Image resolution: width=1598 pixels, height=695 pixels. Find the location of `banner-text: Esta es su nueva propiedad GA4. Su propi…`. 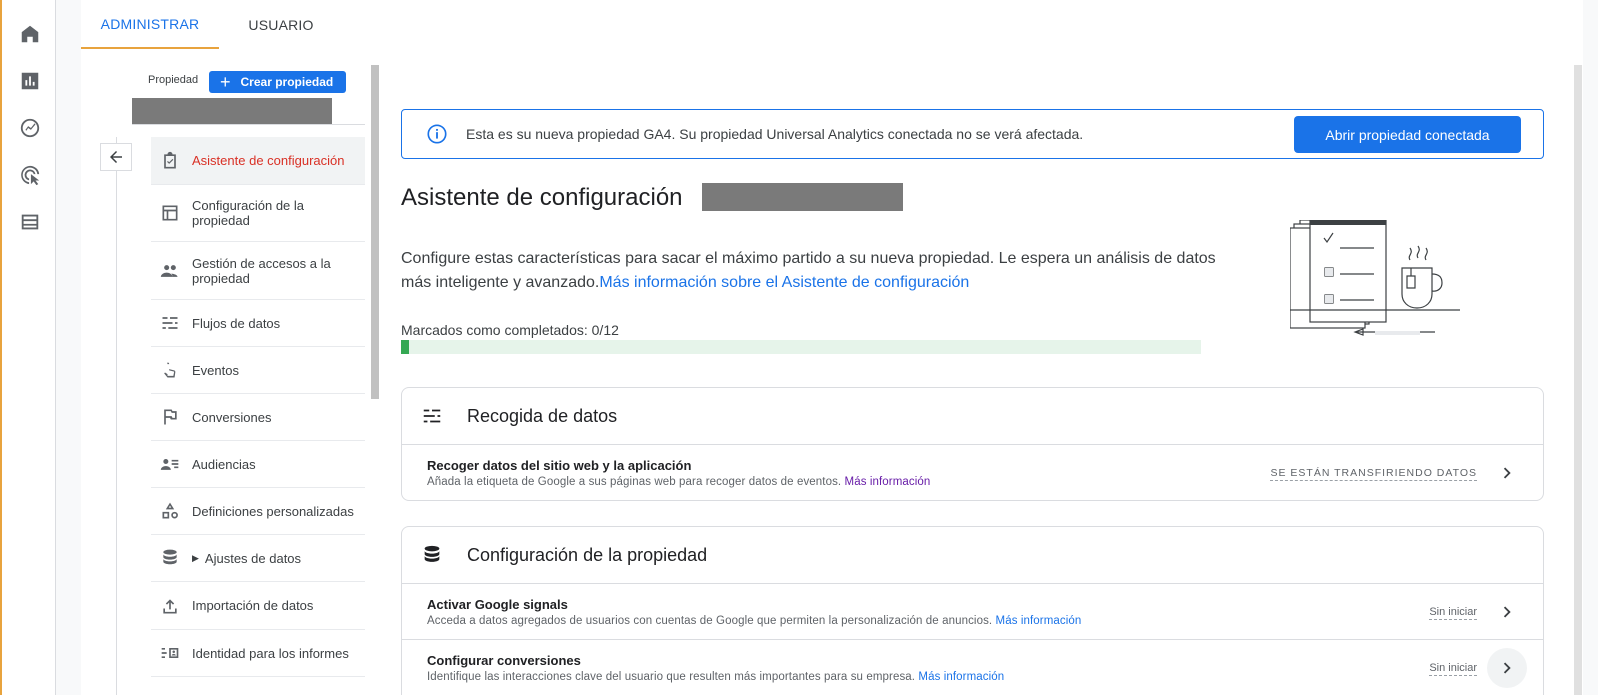

banner-text: Esta es su nueva propiedad GA4. Su propi… is located at coordinates (775, 134).